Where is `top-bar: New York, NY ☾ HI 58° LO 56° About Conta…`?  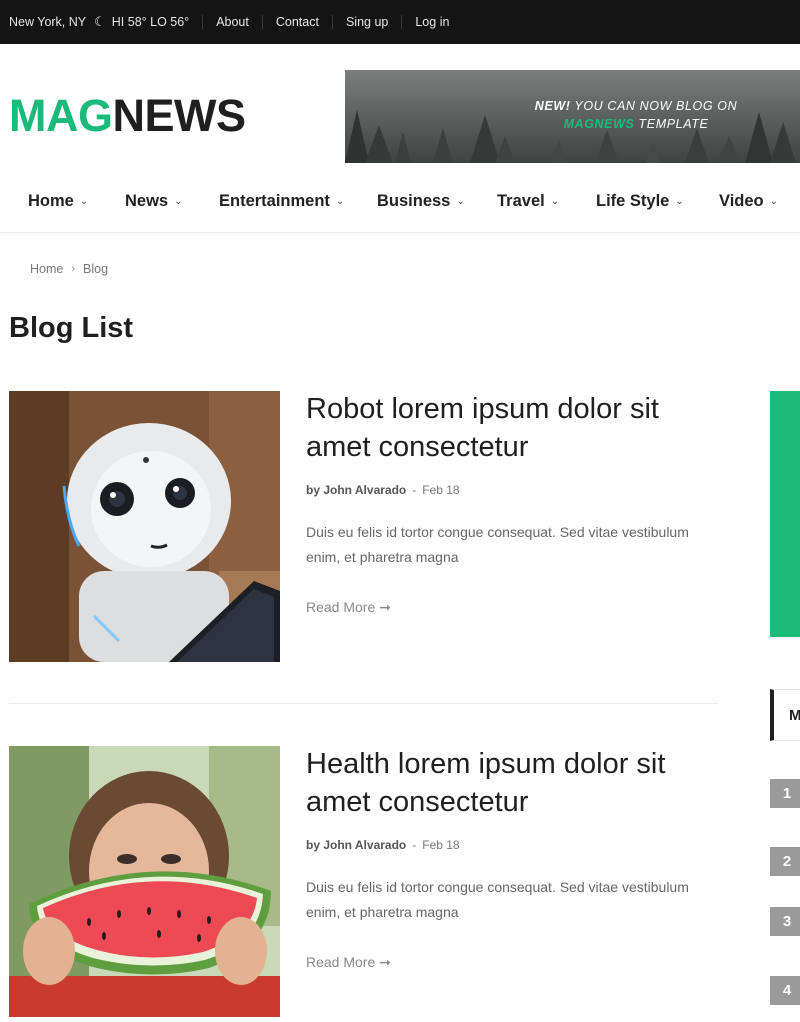
top-bar: New York, NY ☾ HI 58° LO 56° About Conta… is located at coordinates (400, 22).